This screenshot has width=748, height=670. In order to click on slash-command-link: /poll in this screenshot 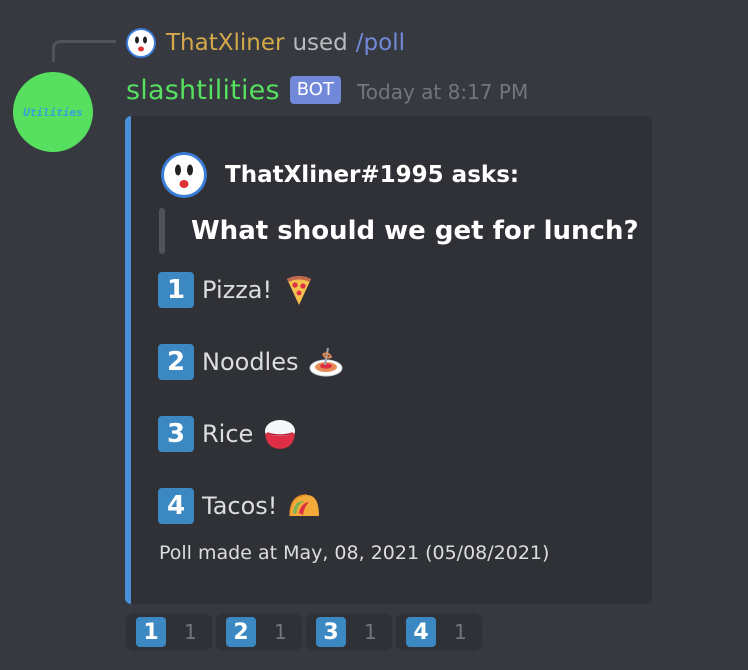, I will do `click(380, 43)`.